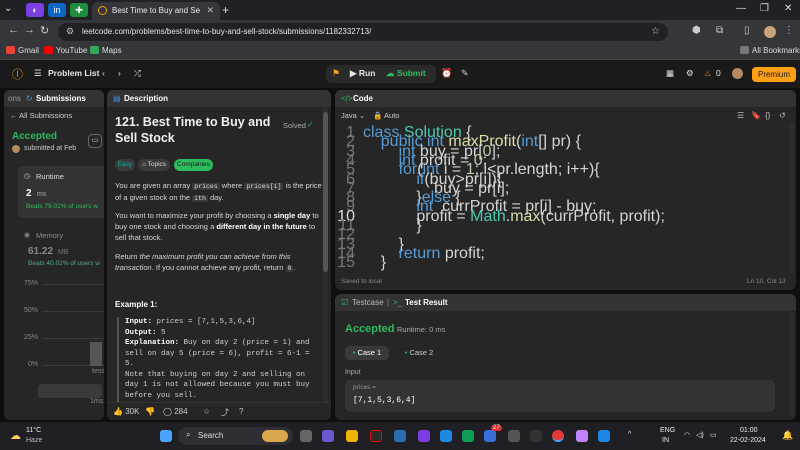 This screenshot has width=800, height=450. I want to click on clock-date: 22-02-2024, so click(748, 440).